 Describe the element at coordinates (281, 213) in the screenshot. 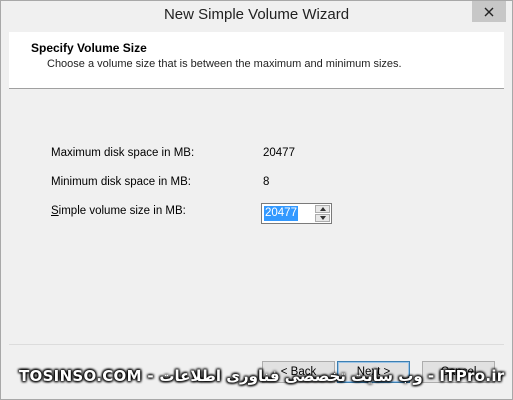

I see `volume-size-input: 20477` at that location.